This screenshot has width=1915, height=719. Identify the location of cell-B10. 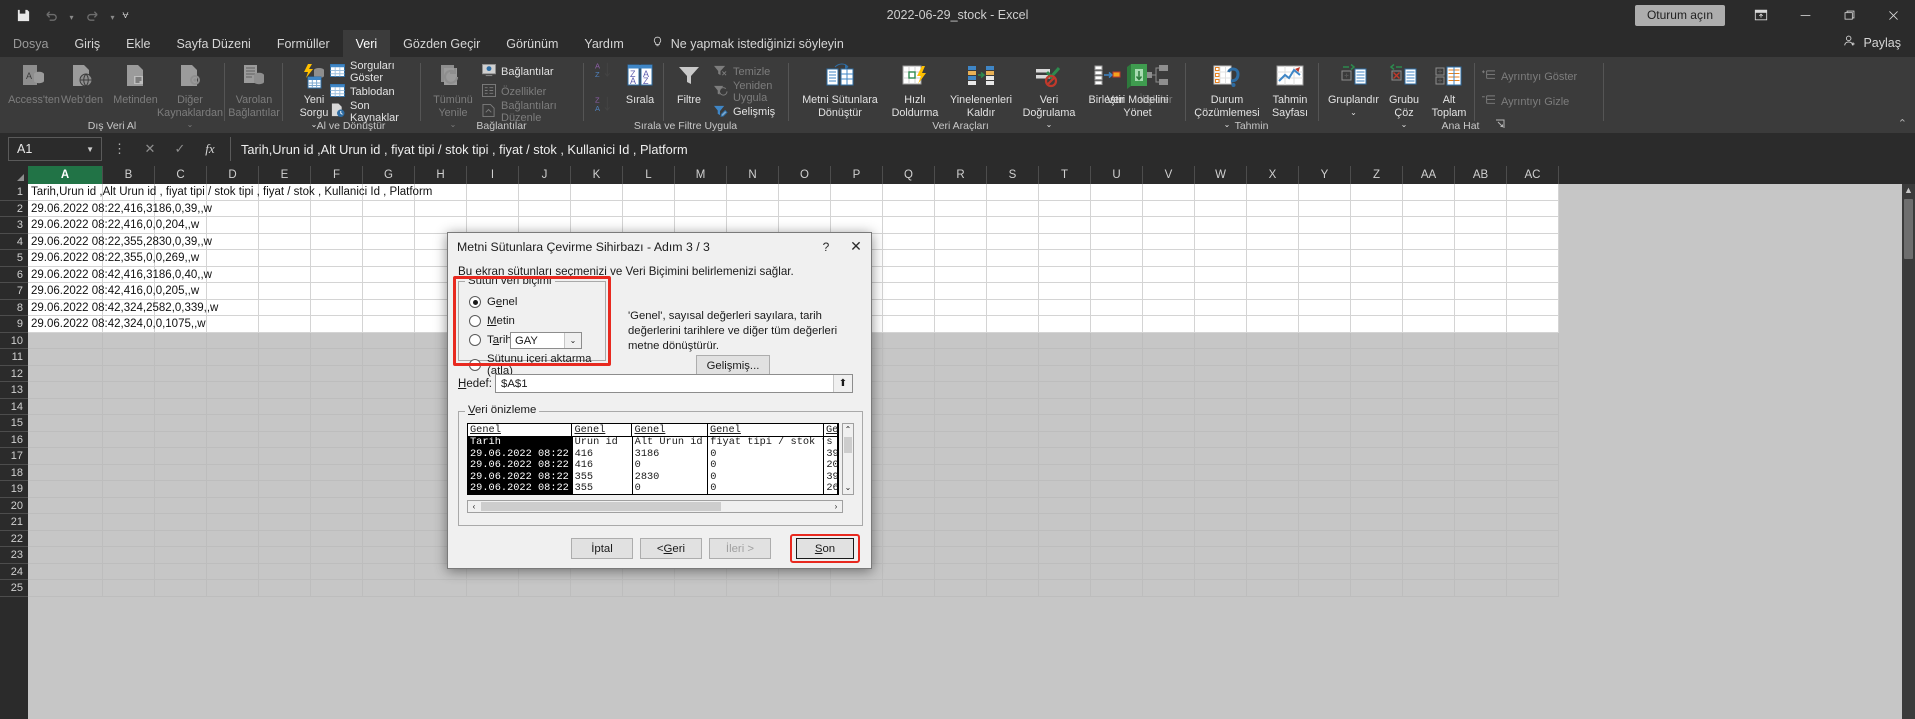
(129, 340).